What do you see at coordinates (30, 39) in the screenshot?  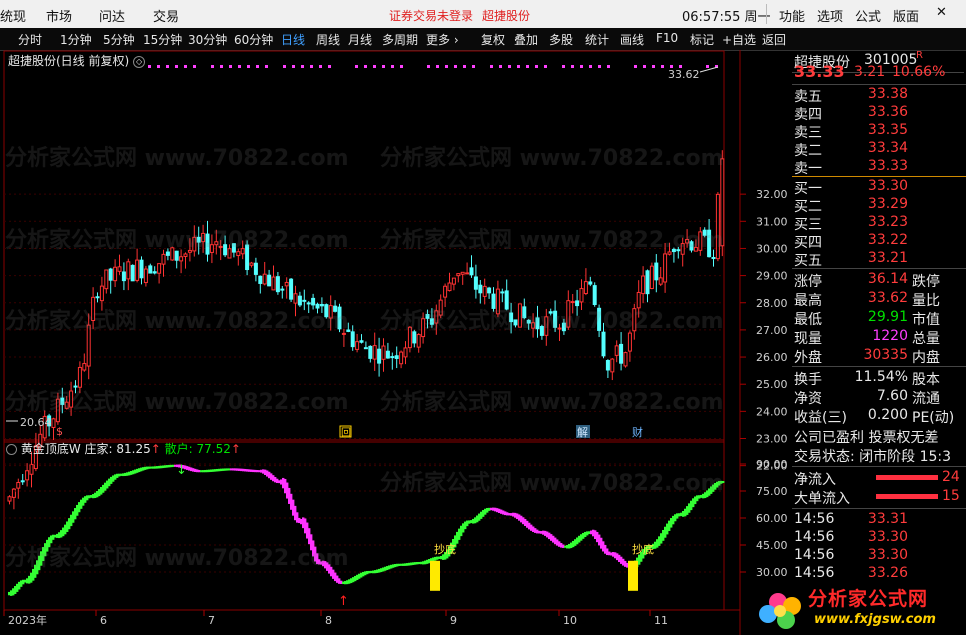 I see `tab-intraday: 分时` at bounding box center [30, 39].